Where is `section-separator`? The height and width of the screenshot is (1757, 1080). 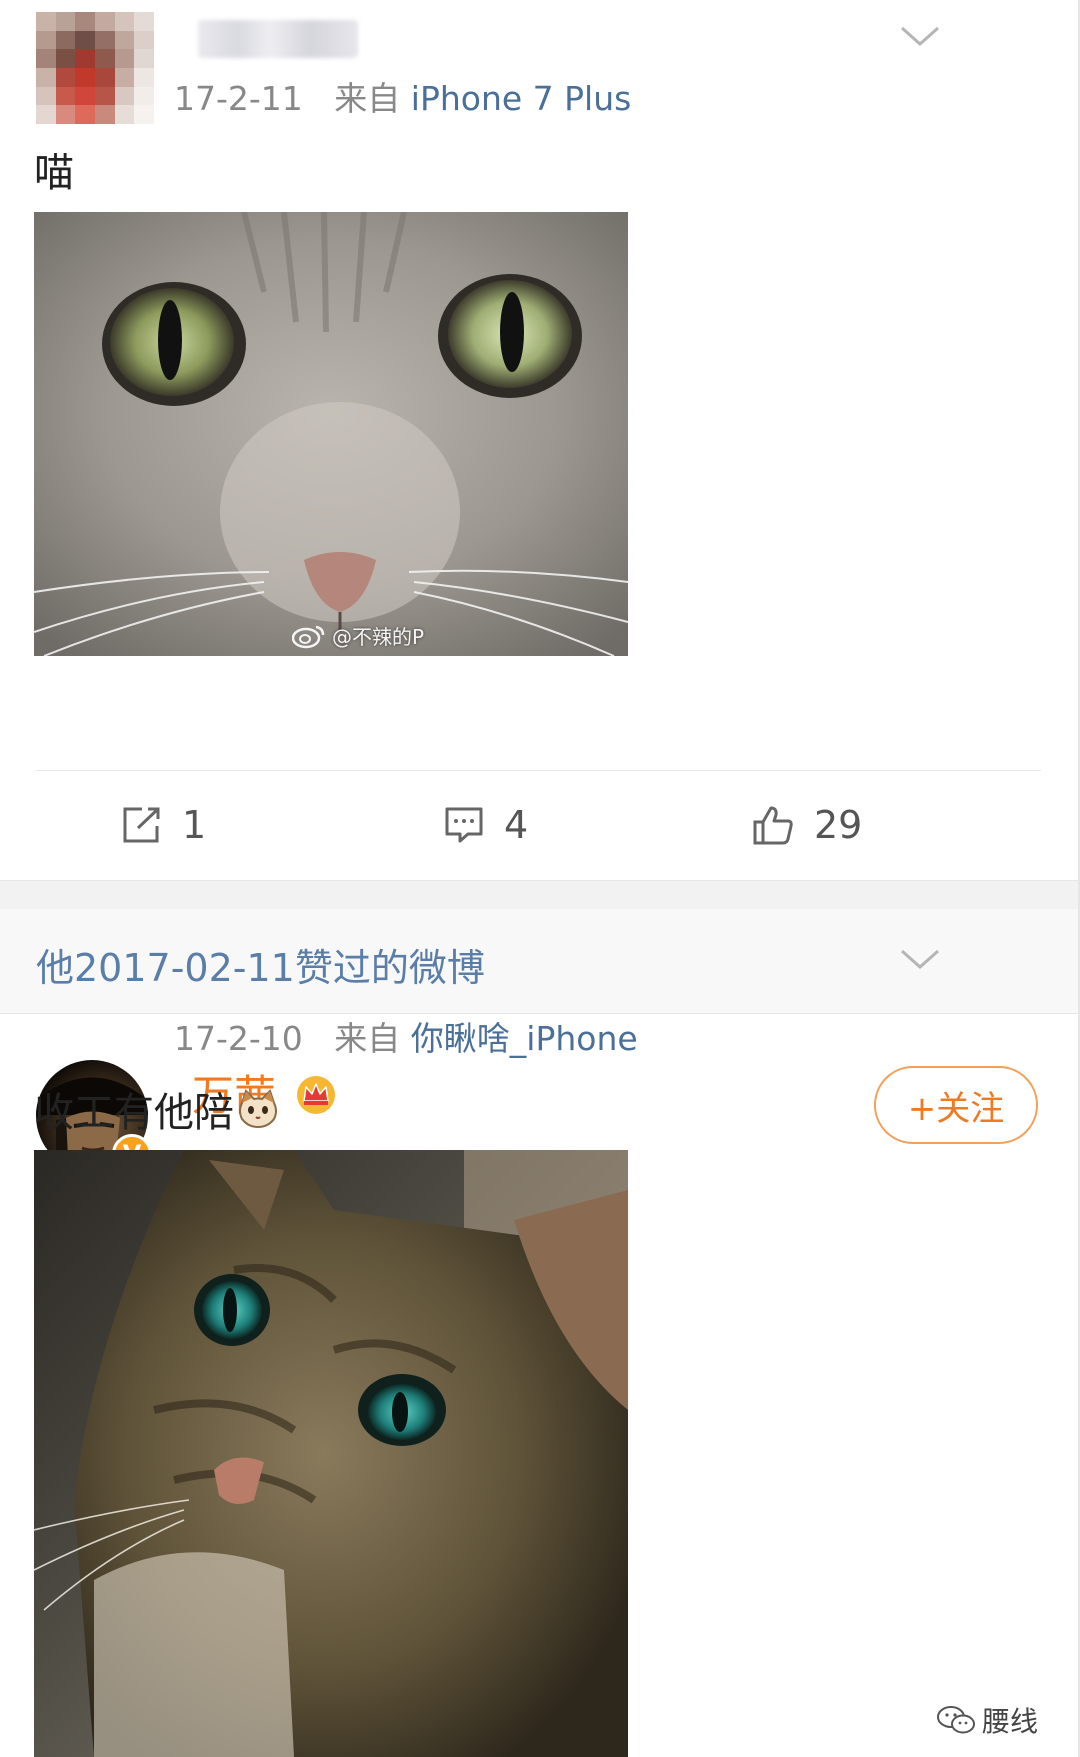
section-separator is located at coordinates (539, 895).